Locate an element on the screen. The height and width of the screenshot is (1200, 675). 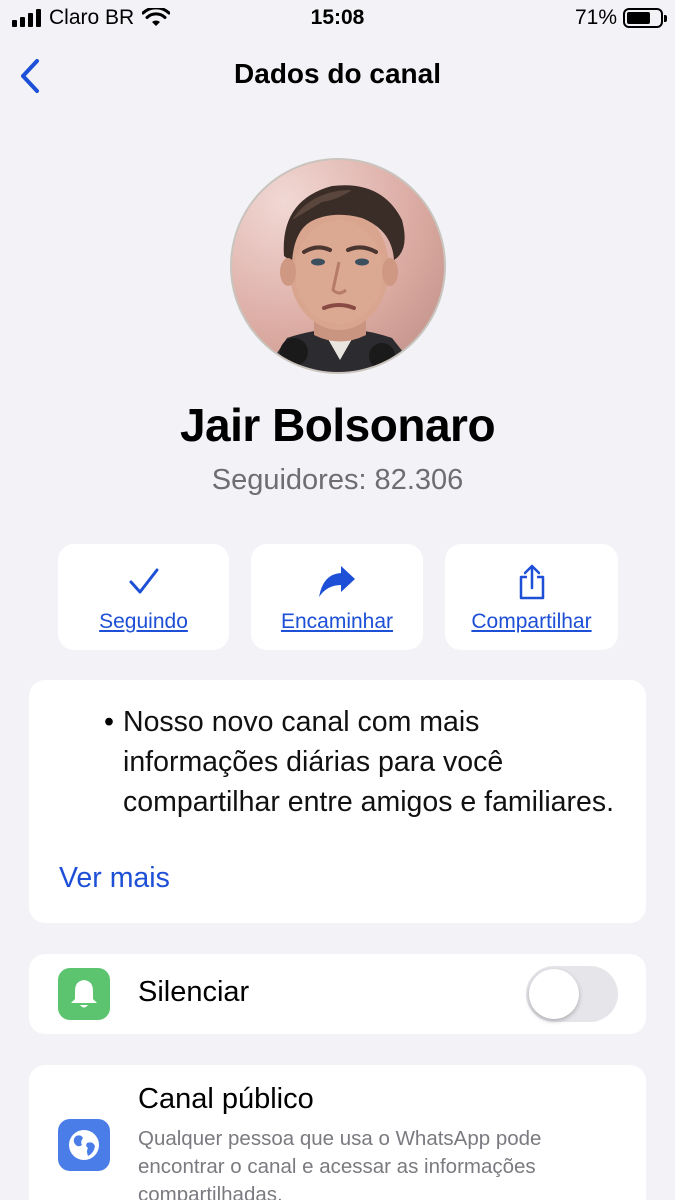
forward-button: Encaminhar is located at coordinates (337, 597).